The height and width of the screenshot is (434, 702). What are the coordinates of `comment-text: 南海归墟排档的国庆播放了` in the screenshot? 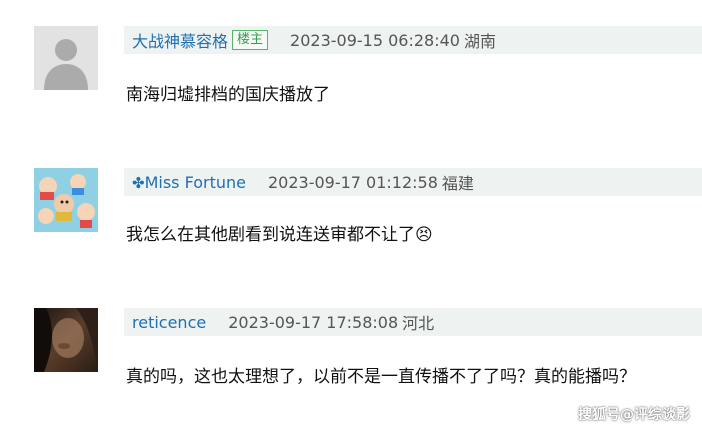 It's located at (228, 95).